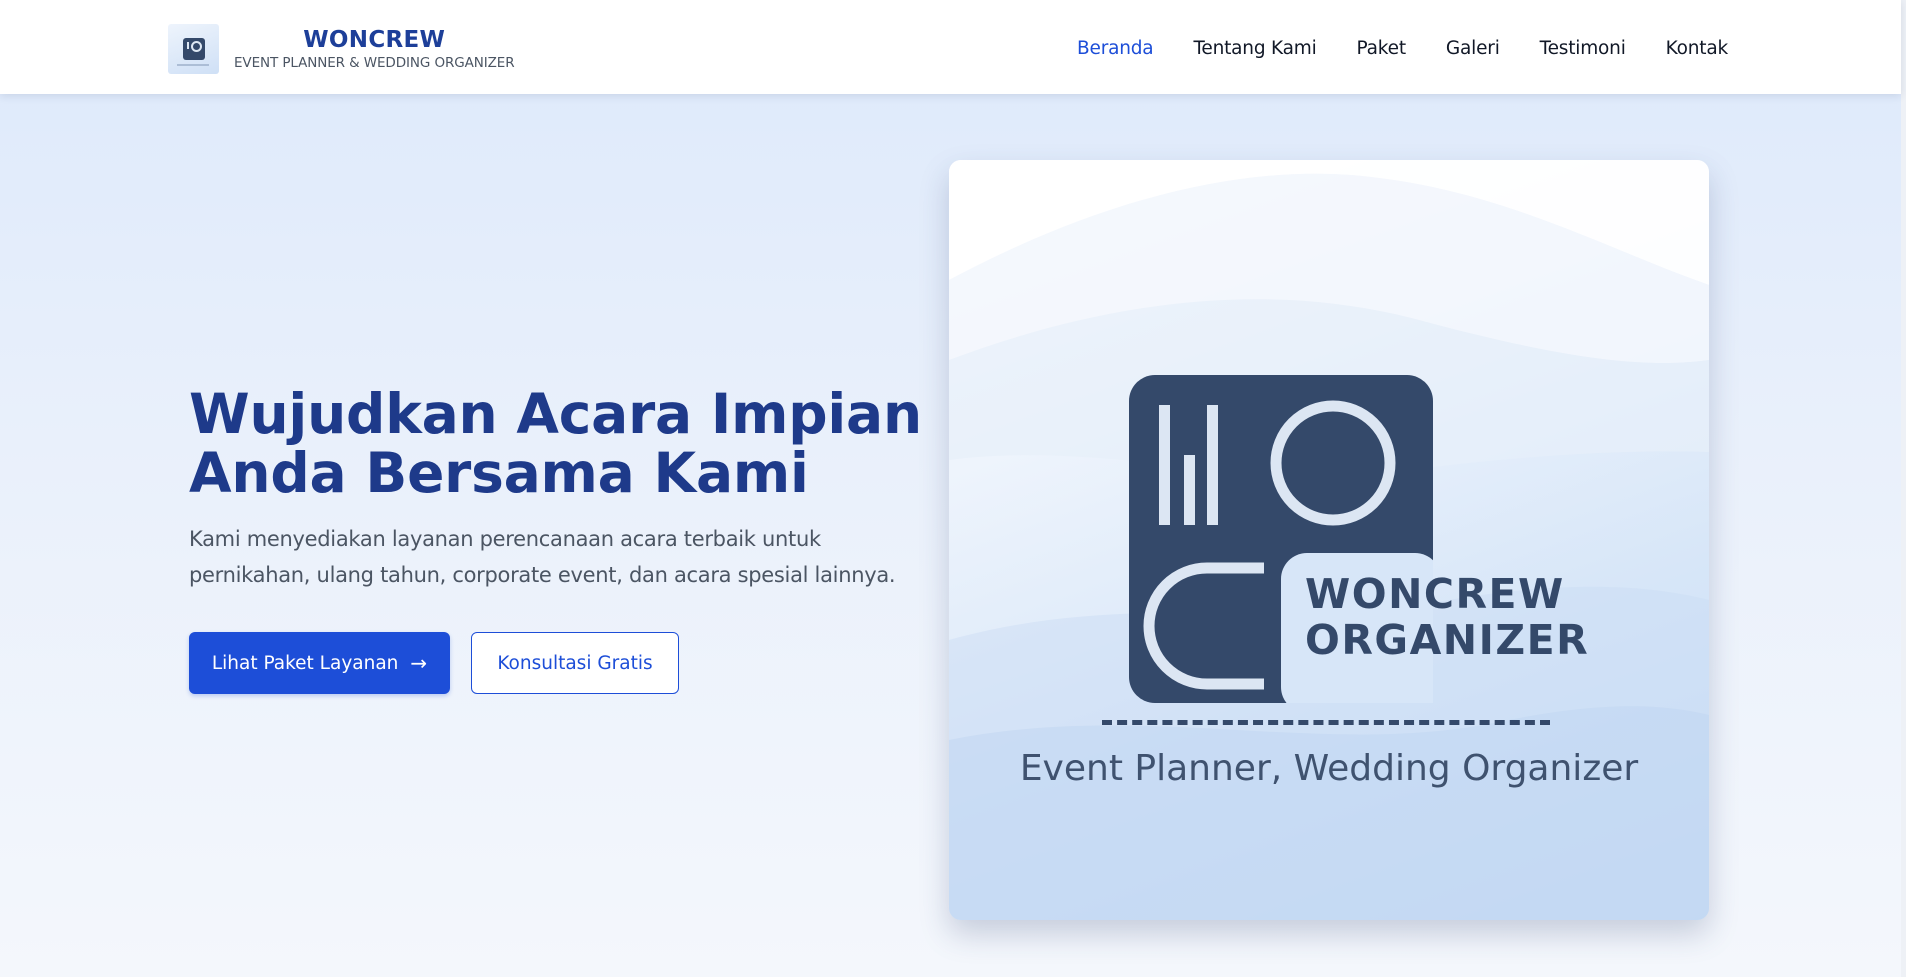 This screenshot has height=977, width=1906. What do you see at coordinates (374, 40) in the screenshot?
I see `brand-name: WONCREW` at bounding box center [374, 40].